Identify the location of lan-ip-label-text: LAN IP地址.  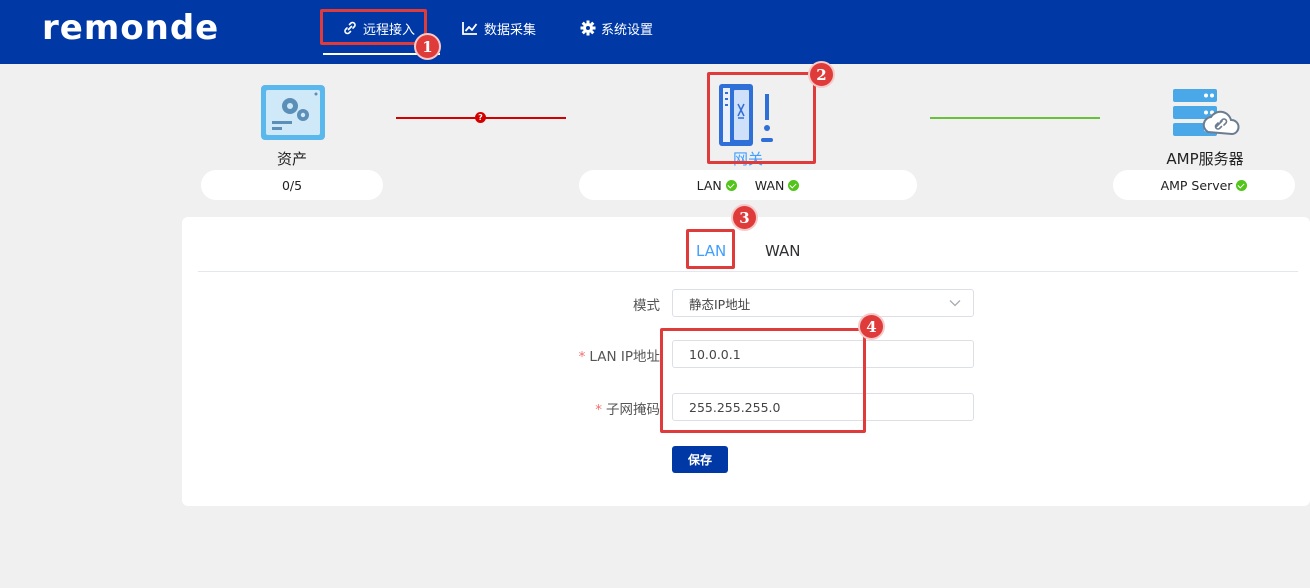
(624, 357).